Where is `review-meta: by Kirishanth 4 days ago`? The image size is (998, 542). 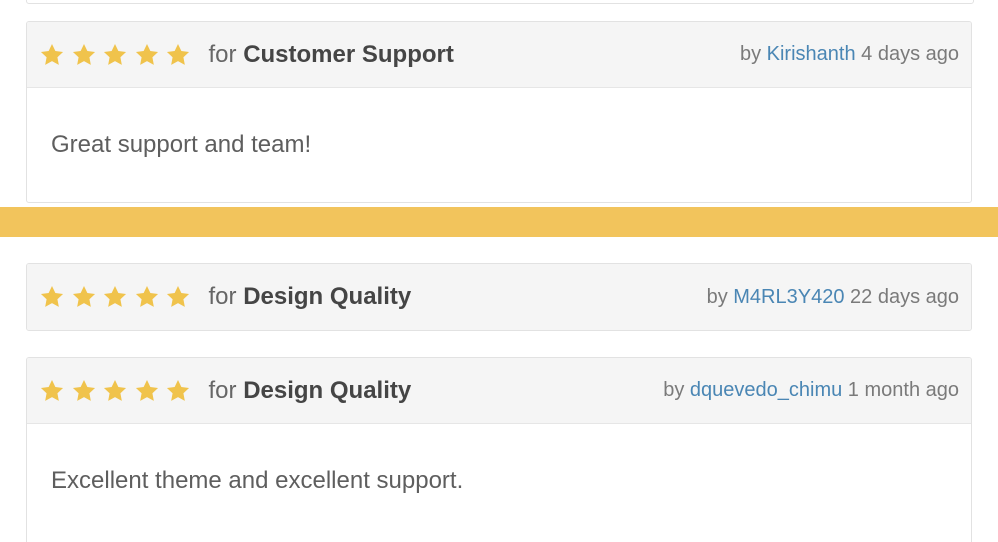 review-meta: by Kirishanth 4 days ago is located at coordinates (849, 54).